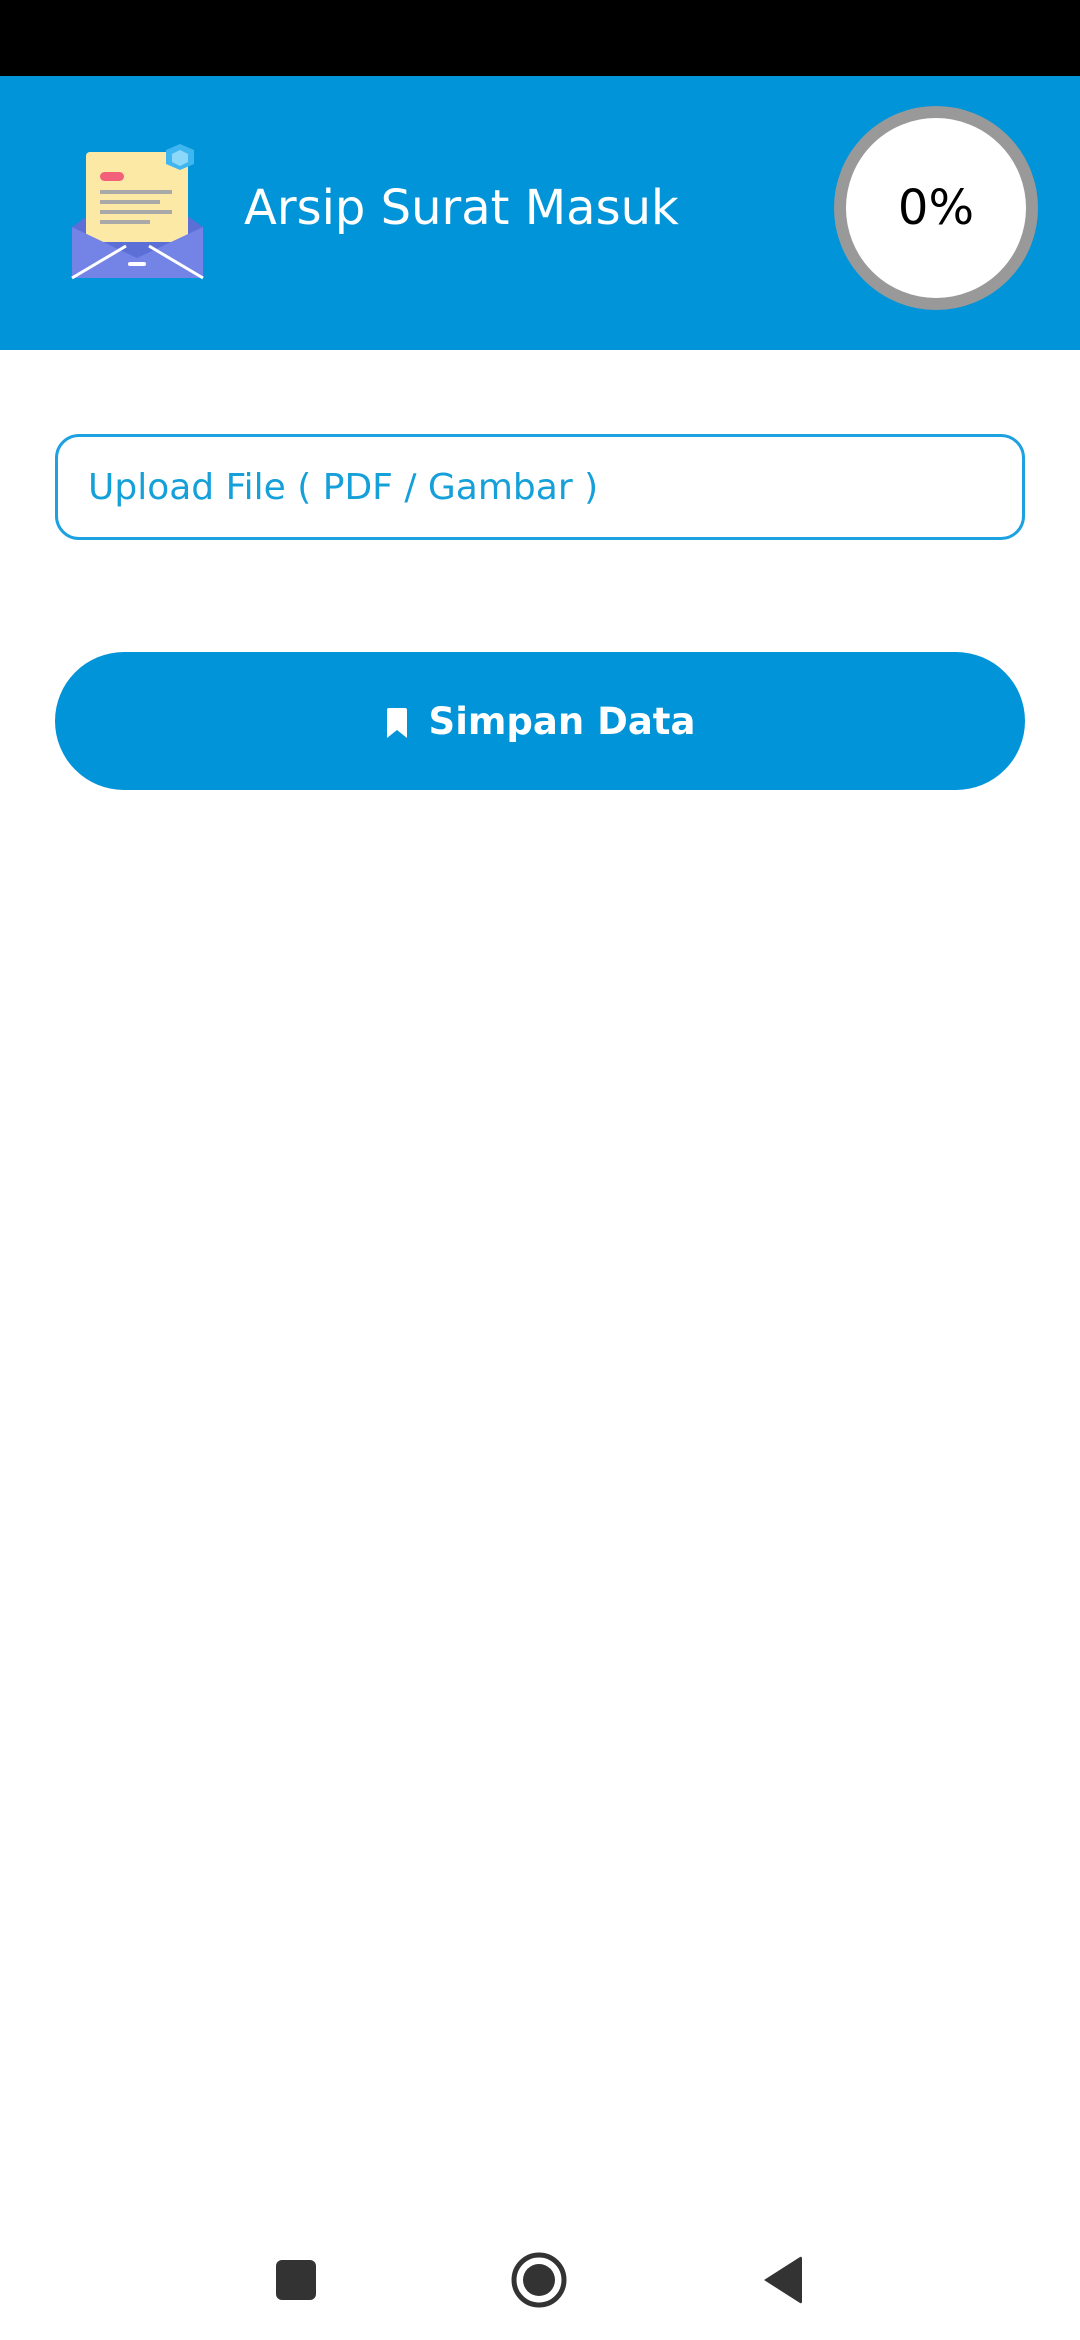 This screenshot has height=2340, width=1080. Describe the element at coordinates (396, 723) in the screenshot. I see `bookmark-icon` at that location.